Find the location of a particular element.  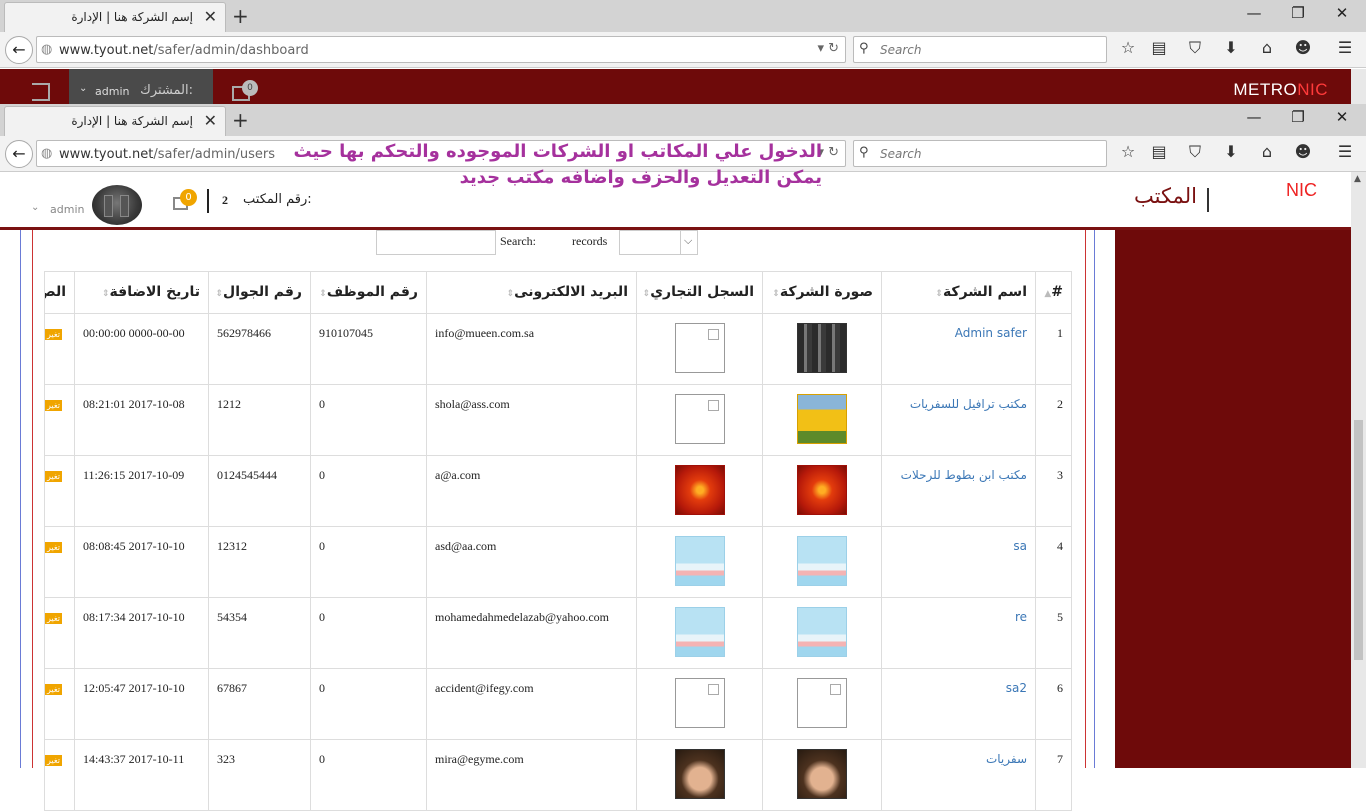

company-image is located at coordinates (822, 349).